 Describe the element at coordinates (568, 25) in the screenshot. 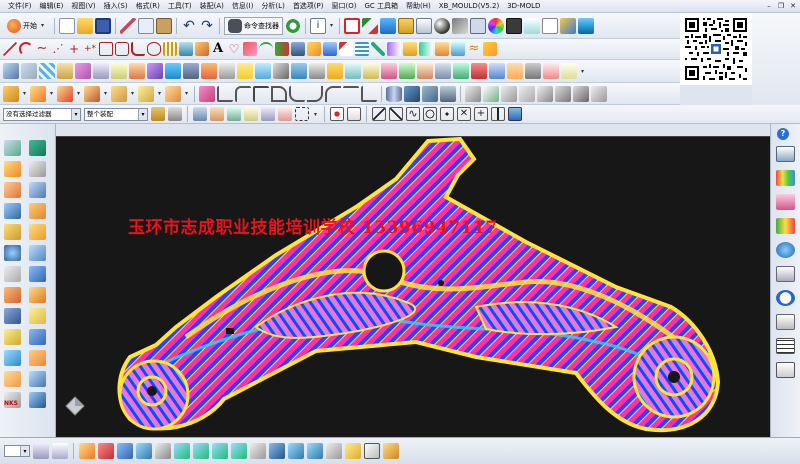

I see `view-section-icon` at that location.